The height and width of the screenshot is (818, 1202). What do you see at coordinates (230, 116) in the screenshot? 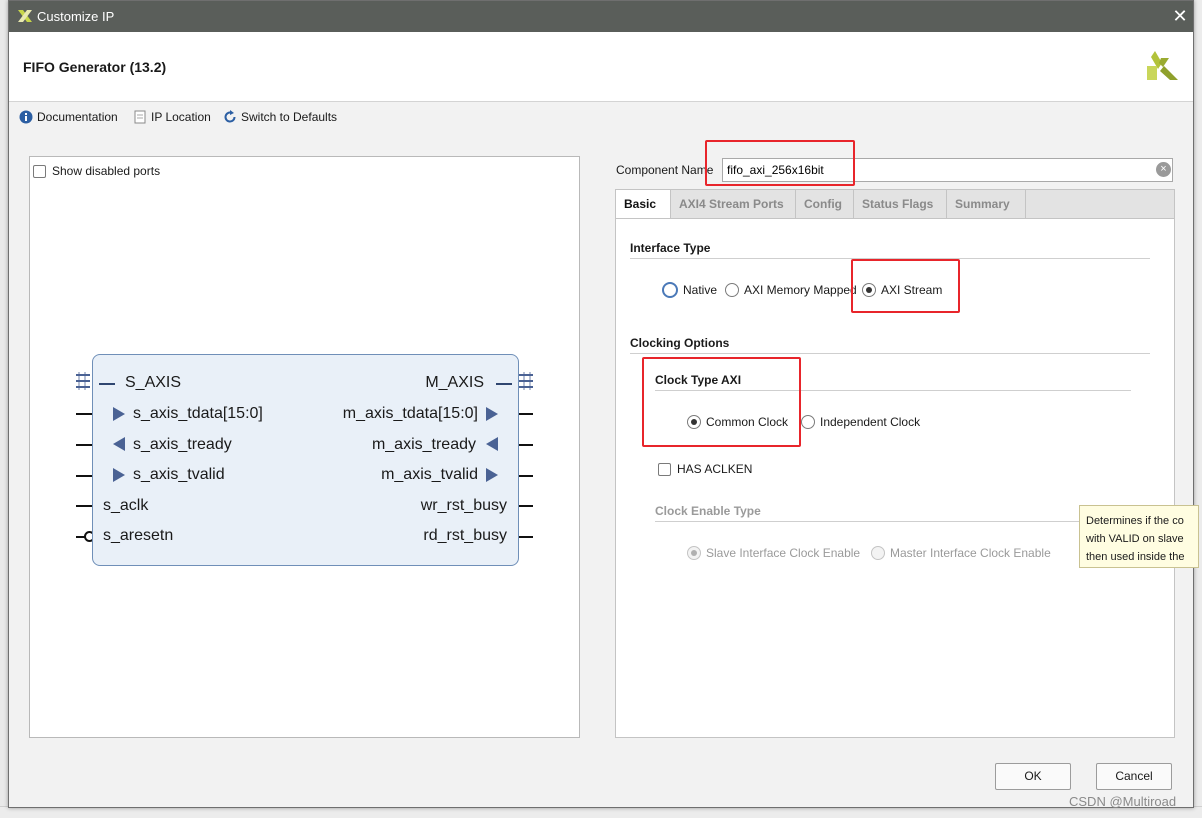
I see `refresh-icon` at bounding box center [230, 116].